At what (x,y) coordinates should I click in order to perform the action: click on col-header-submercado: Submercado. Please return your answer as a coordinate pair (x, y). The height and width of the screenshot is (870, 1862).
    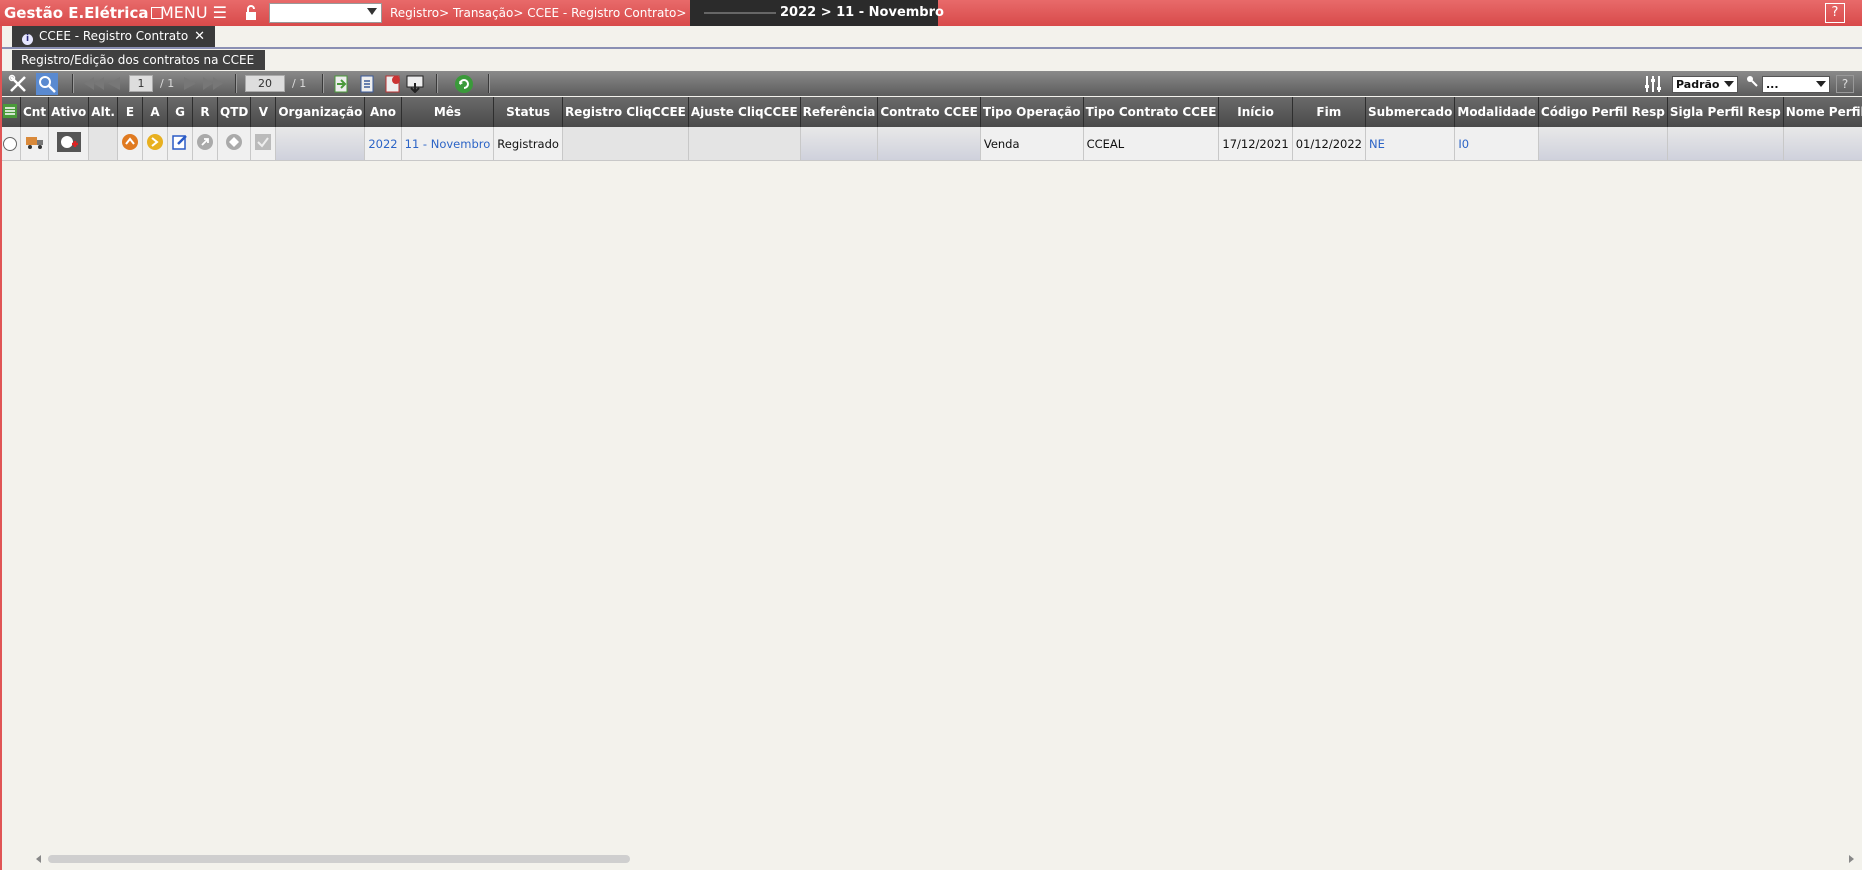
    Looking at the image, I should click on (1410, 112).